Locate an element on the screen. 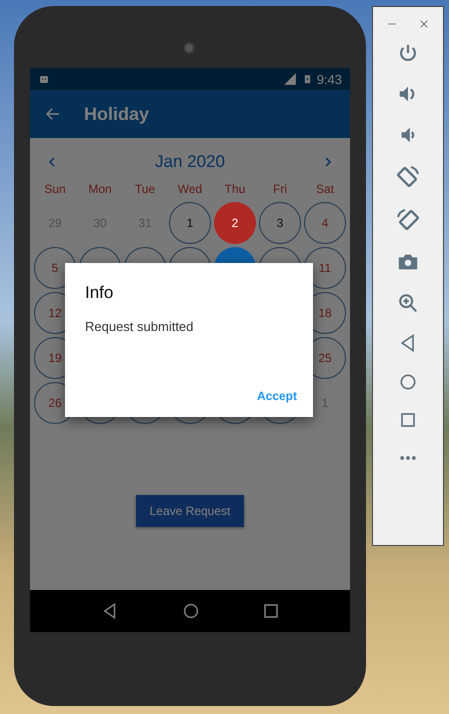 Image resolution: width=449 pixels, height=714 pixels. day-cell: 2 is located at coordinates (235, 223).